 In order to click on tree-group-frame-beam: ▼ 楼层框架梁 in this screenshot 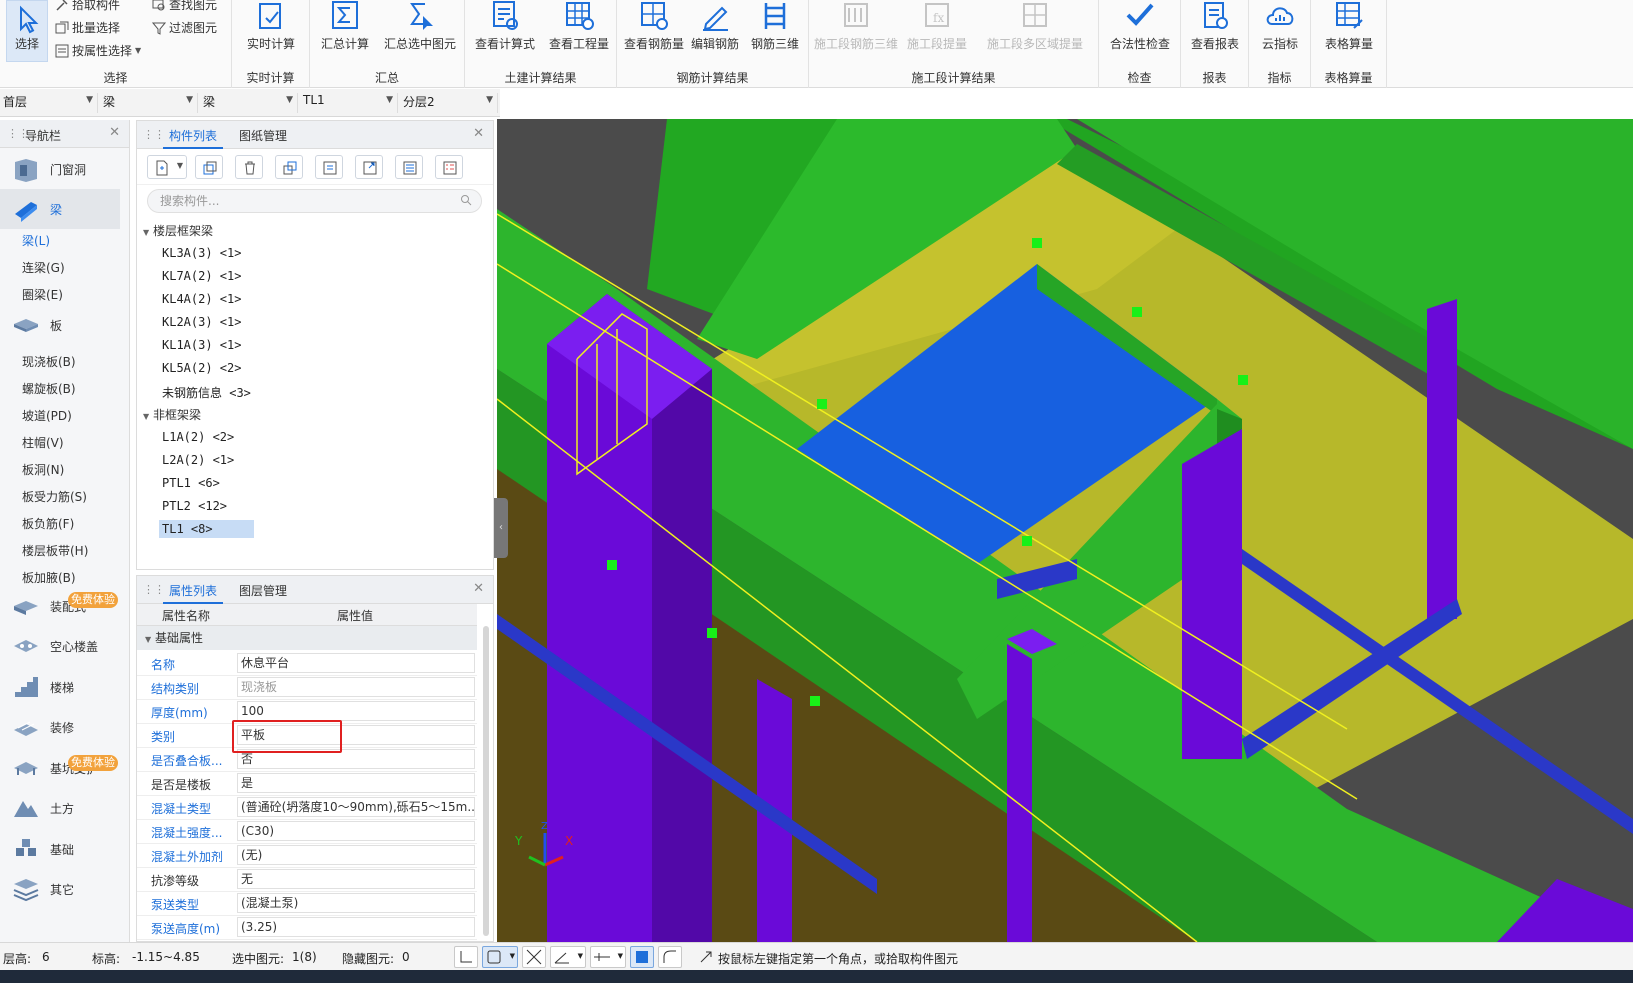, I will do `click(178, 230)`.